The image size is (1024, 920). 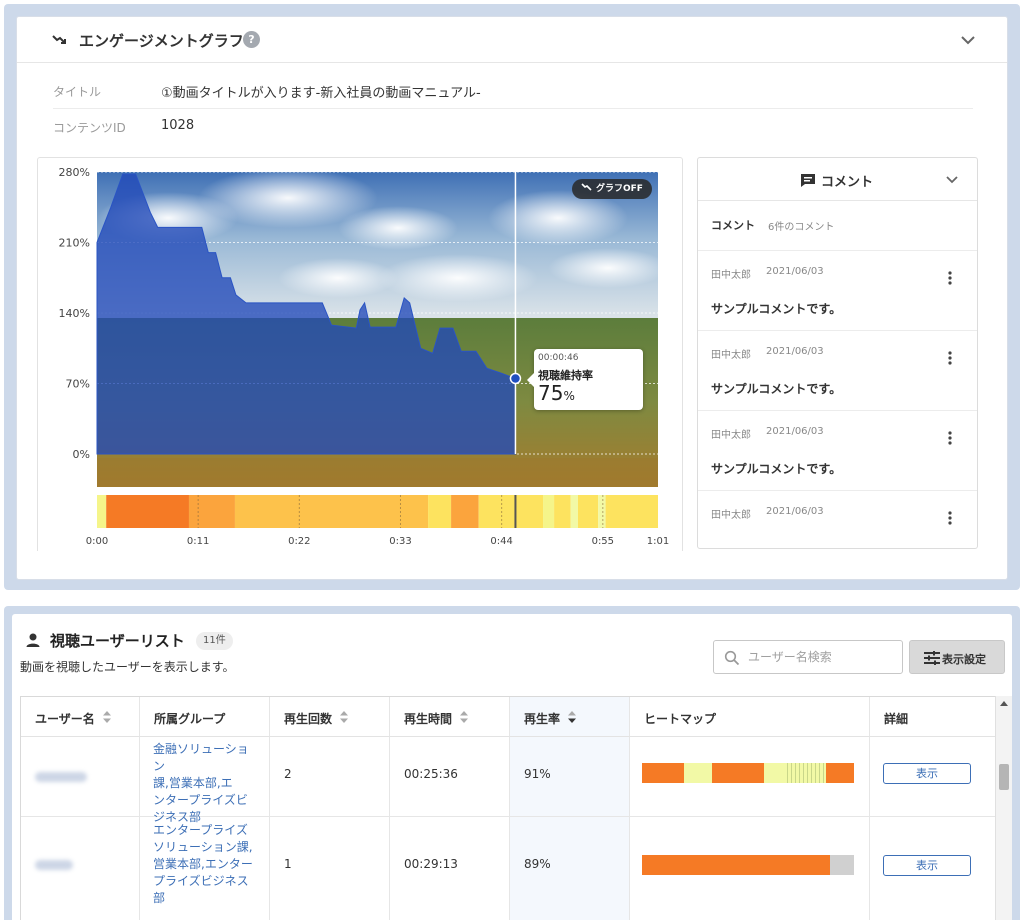 What do you see at coordinates (1003, 808) in the screenshot?
I see `table-scrollbar` at bounding box center [1003, 808].